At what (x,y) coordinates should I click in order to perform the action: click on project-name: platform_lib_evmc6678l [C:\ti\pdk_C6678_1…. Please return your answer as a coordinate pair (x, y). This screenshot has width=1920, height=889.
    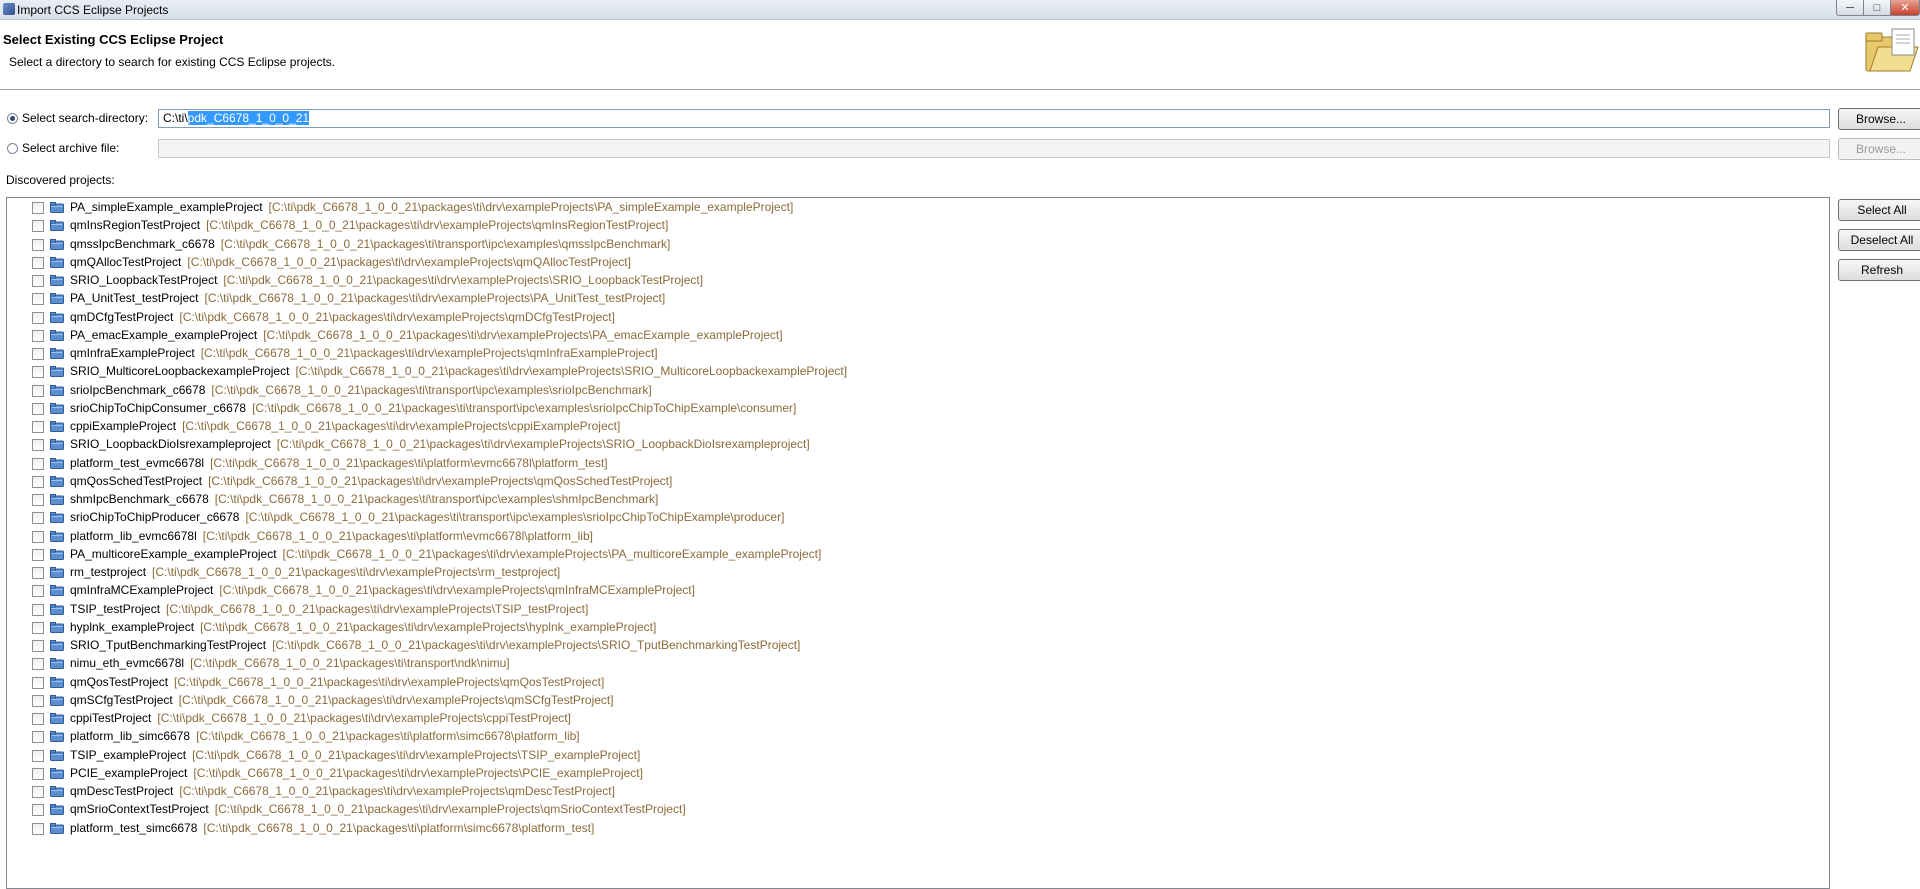
    Looking at the image, I should click on (331, 536).